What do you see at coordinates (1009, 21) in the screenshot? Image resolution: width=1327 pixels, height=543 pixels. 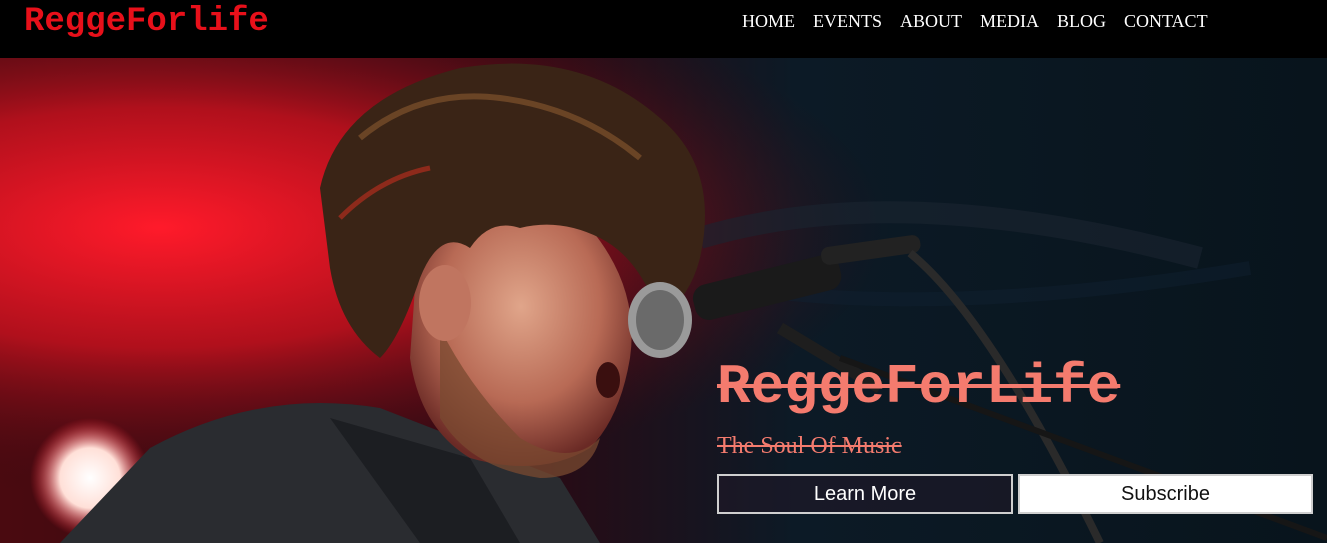 I see `nav-item-media: MEDIA` at bounding box center [1009, 21].